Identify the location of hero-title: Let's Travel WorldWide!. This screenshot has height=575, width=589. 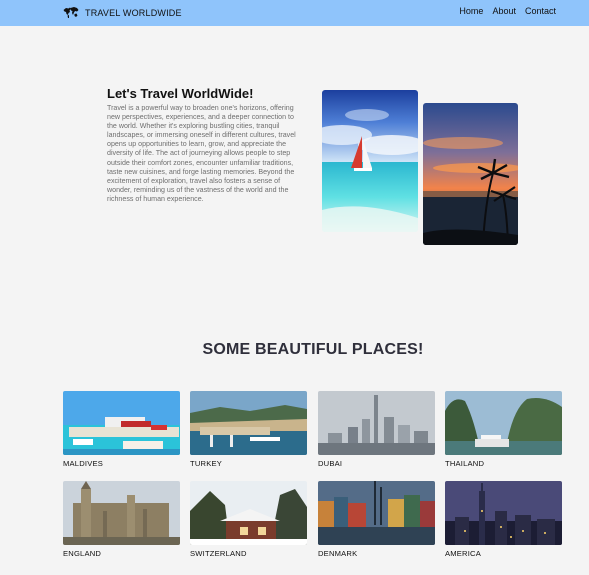
(180, 93).